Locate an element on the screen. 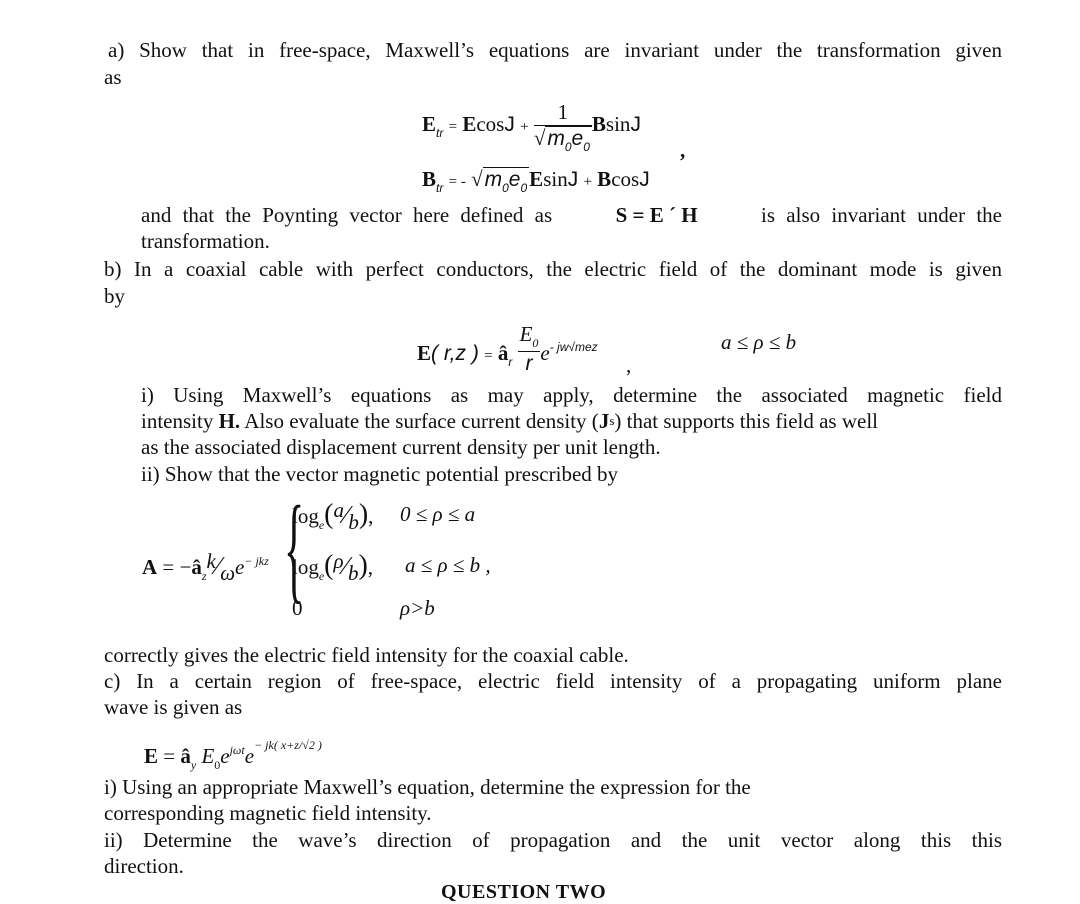 The image size is (1080, 904). eq-fraction: 1 √m0e0 is located at coordinates (562, 127).